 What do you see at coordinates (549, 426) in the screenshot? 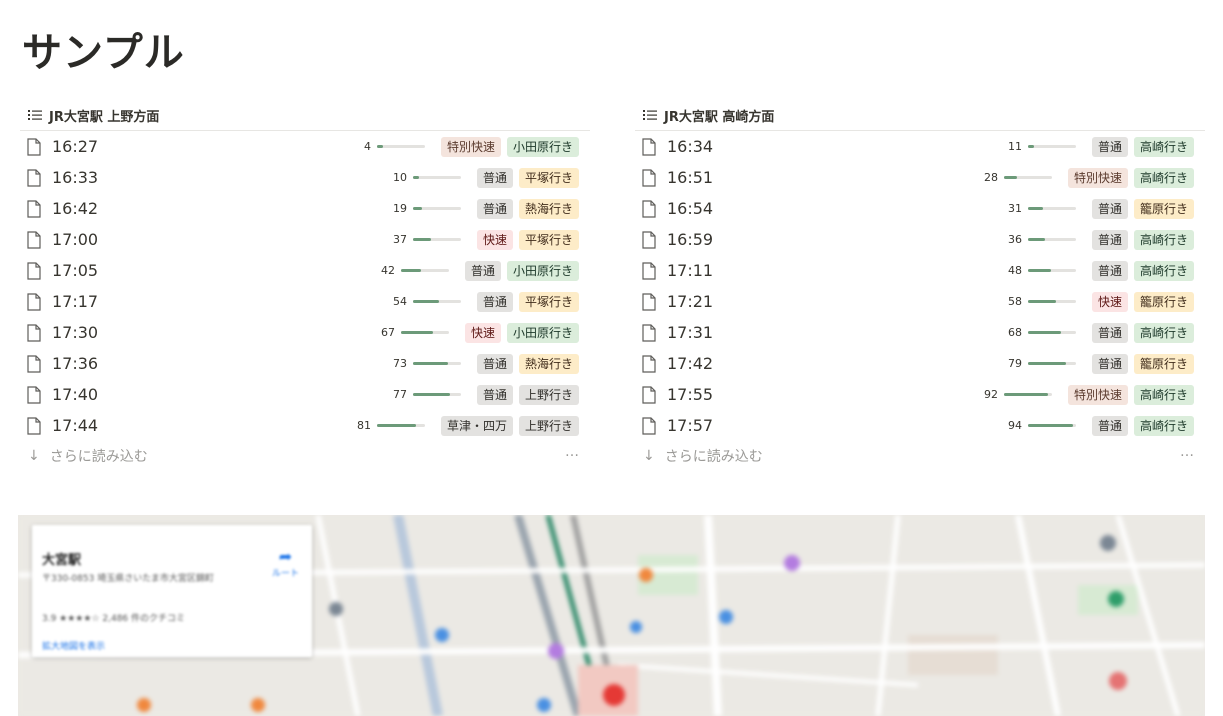
I see `destination-tag: 上野行き` at bounding box center [549, 426].